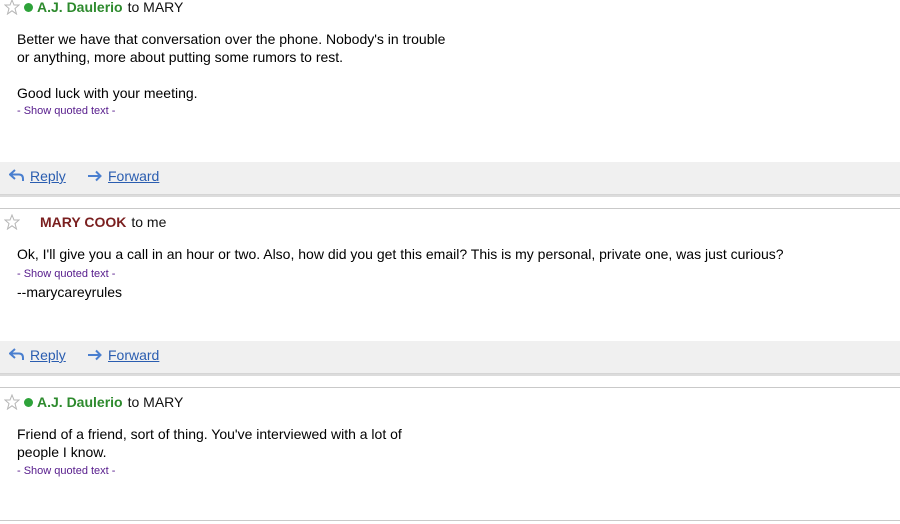 This screenshot has width=900, height=524. I want to click on message-1-actions: Reply Forward, so click(450, 178).